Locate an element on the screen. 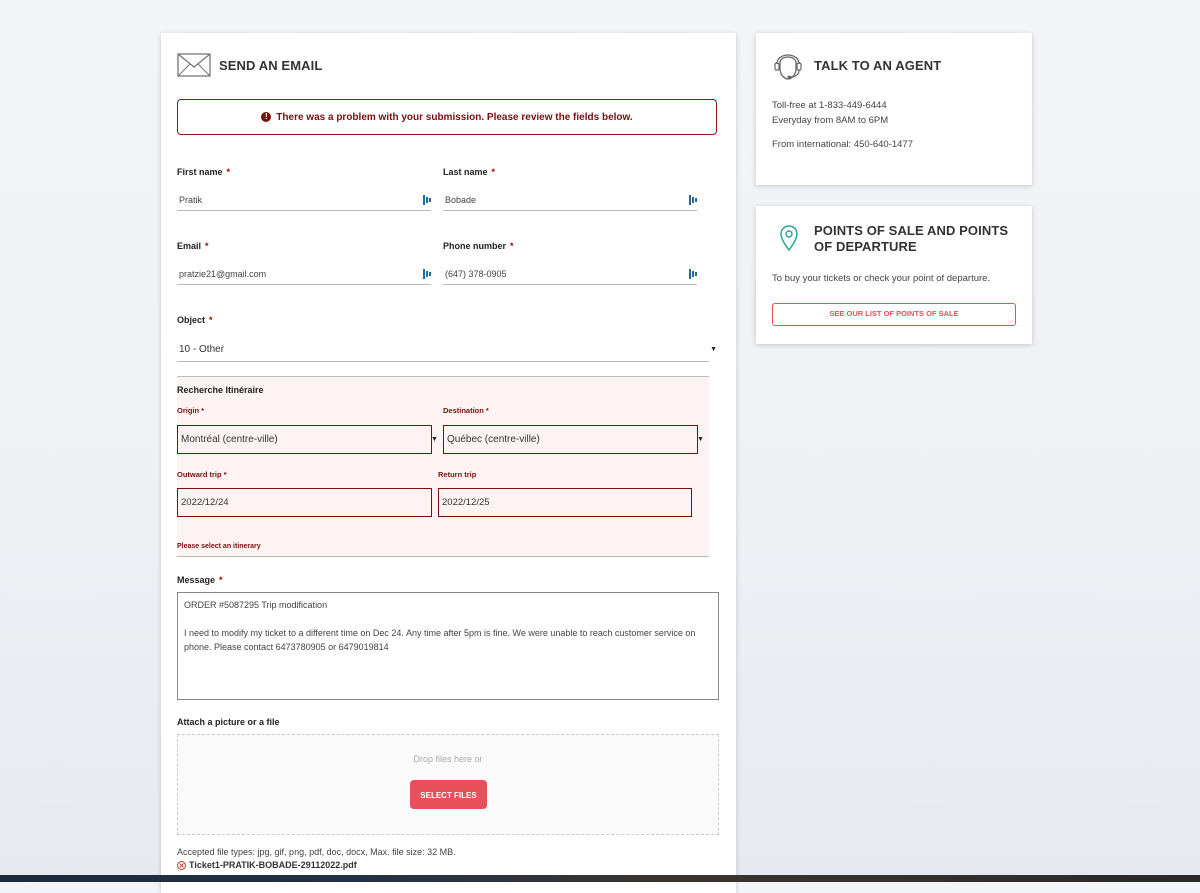 The height and width of the screenshot is (893, 1200). drop-text: Drop files here or is located at coordinates (448, 759).